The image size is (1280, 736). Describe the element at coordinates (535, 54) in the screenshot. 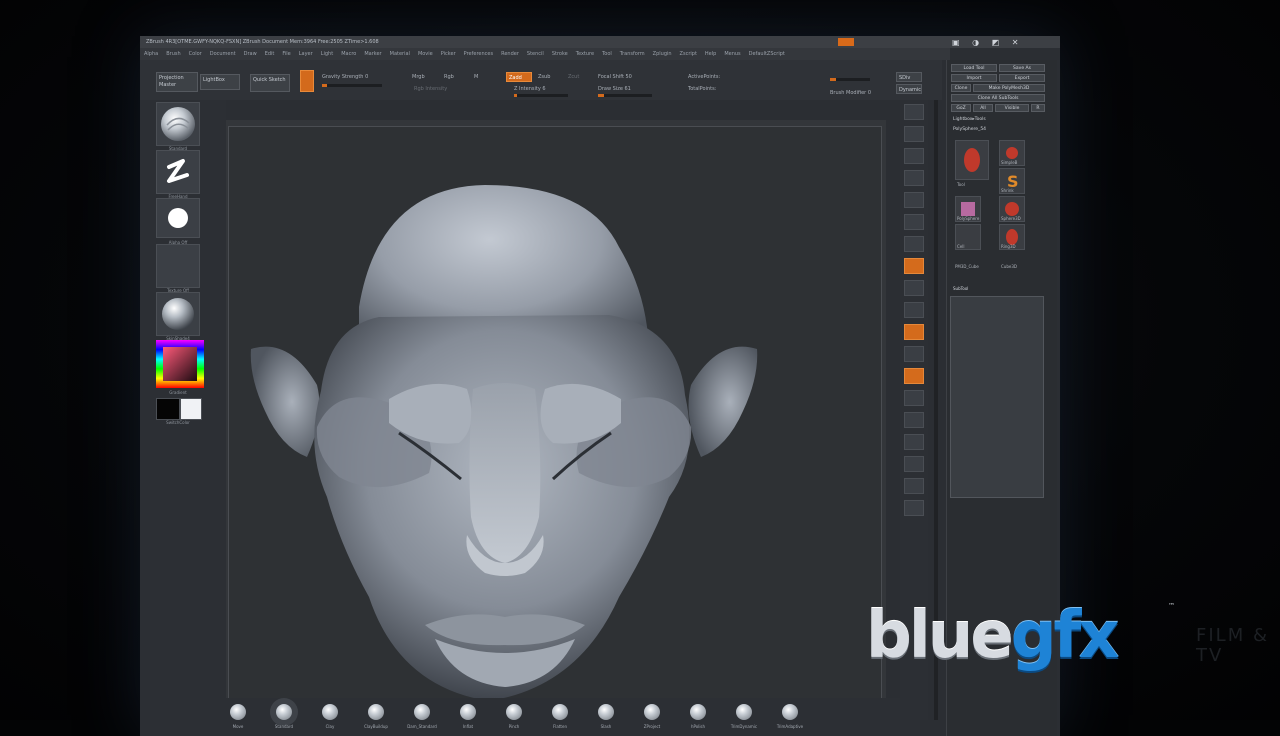

I see `menu-item-stencil: Stencil` at that location.